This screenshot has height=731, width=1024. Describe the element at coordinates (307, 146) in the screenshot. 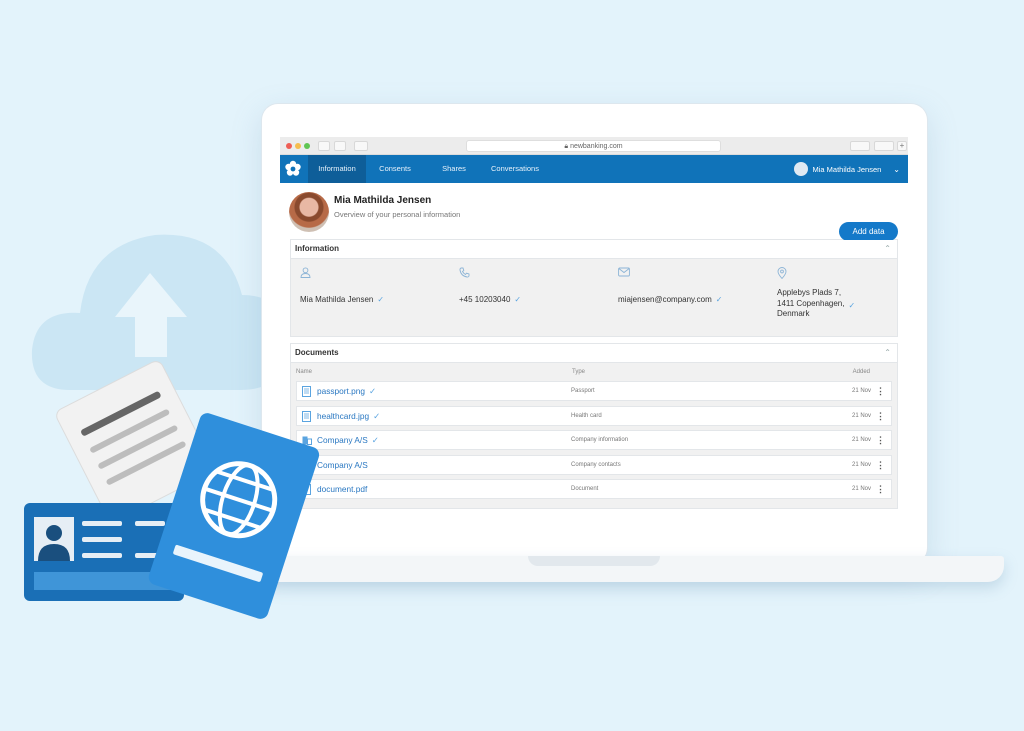

I see `maximize-window-dot` at that location.